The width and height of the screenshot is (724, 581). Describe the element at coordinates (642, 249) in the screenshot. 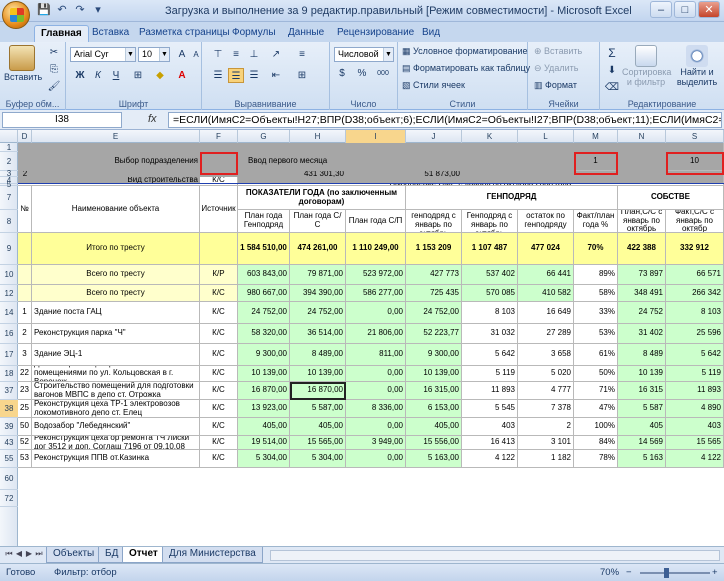

I see `value-cell: 422 388` at that location.